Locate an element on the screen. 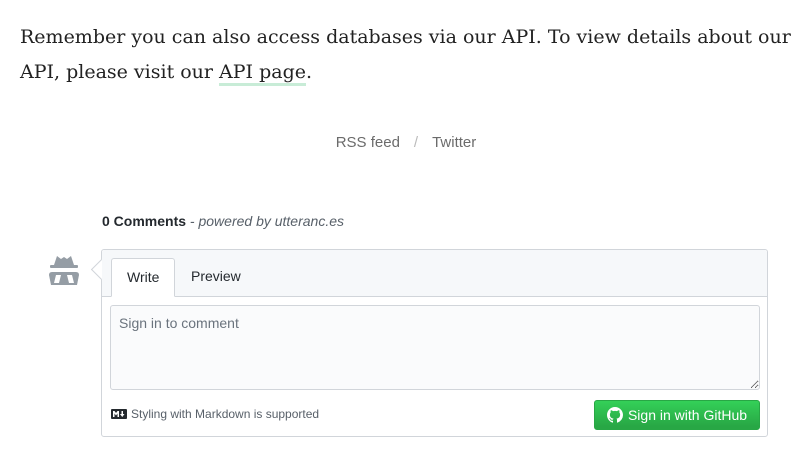  api-page-link: API page is located at coordinates (262, 73).